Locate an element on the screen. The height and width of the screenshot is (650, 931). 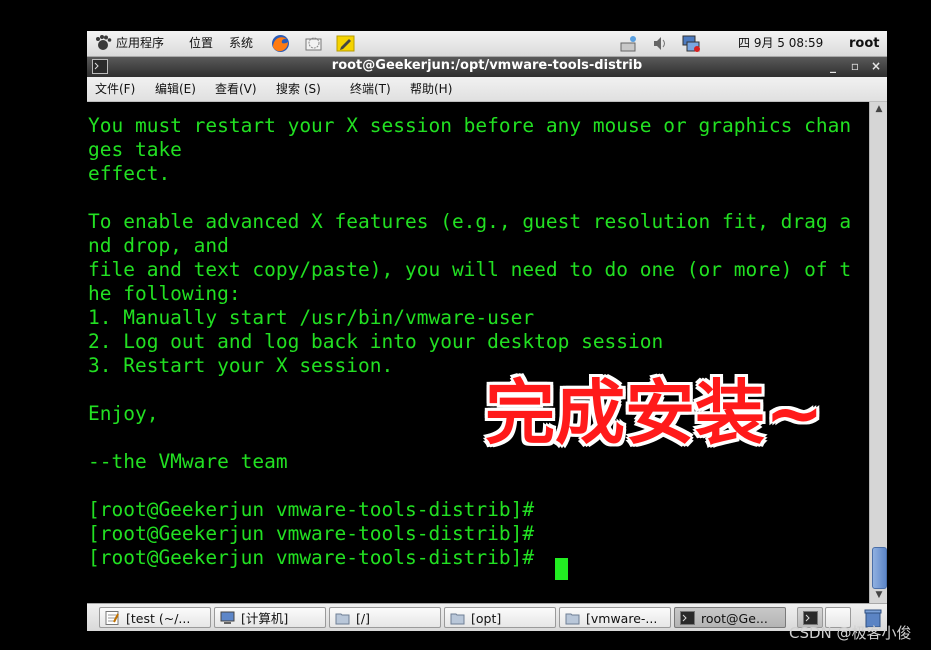
task-opt-folder: [opt] is located at coordinates (500, 617).